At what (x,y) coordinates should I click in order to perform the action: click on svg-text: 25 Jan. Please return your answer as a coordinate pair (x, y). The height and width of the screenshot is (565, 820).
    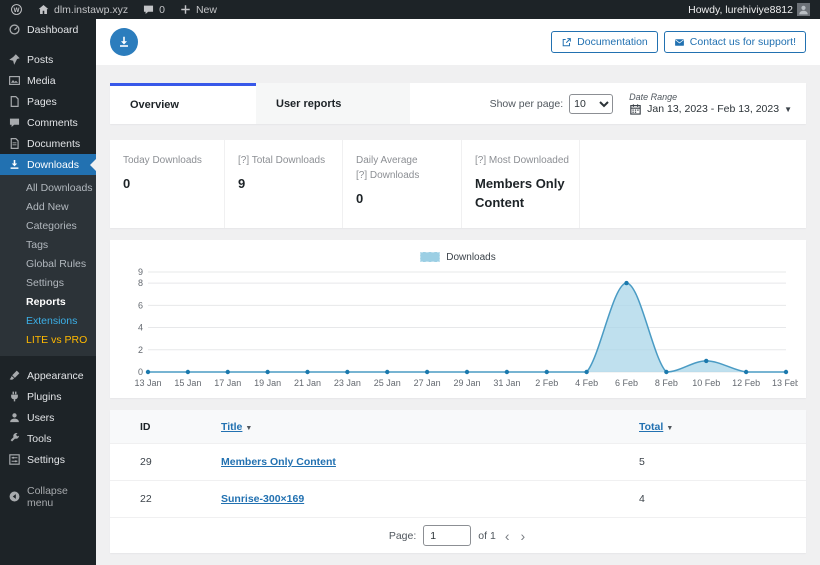
    Looking at the image, I should click on (387, 383).